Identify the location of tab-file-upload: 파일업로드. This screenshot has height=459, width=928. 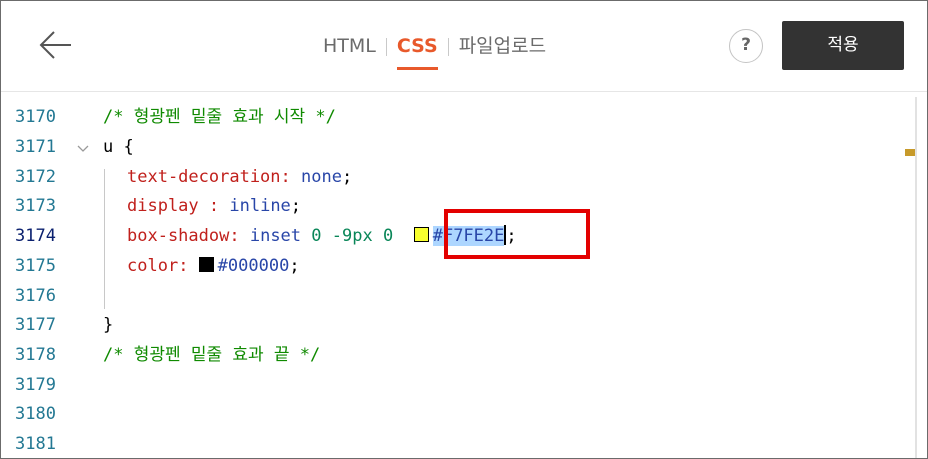
(502, 47).